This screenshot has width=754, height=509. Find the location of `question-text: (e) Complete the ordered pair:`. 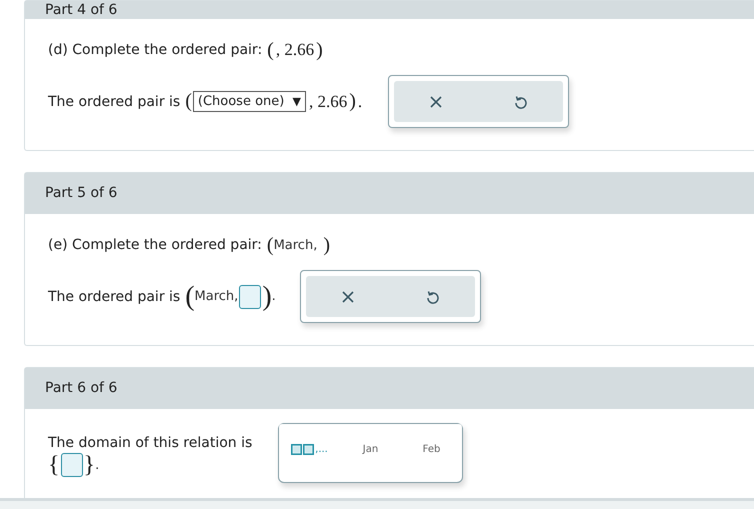

question-text: (e) Complete the ordered pair: is located at coordinates (155, 245).